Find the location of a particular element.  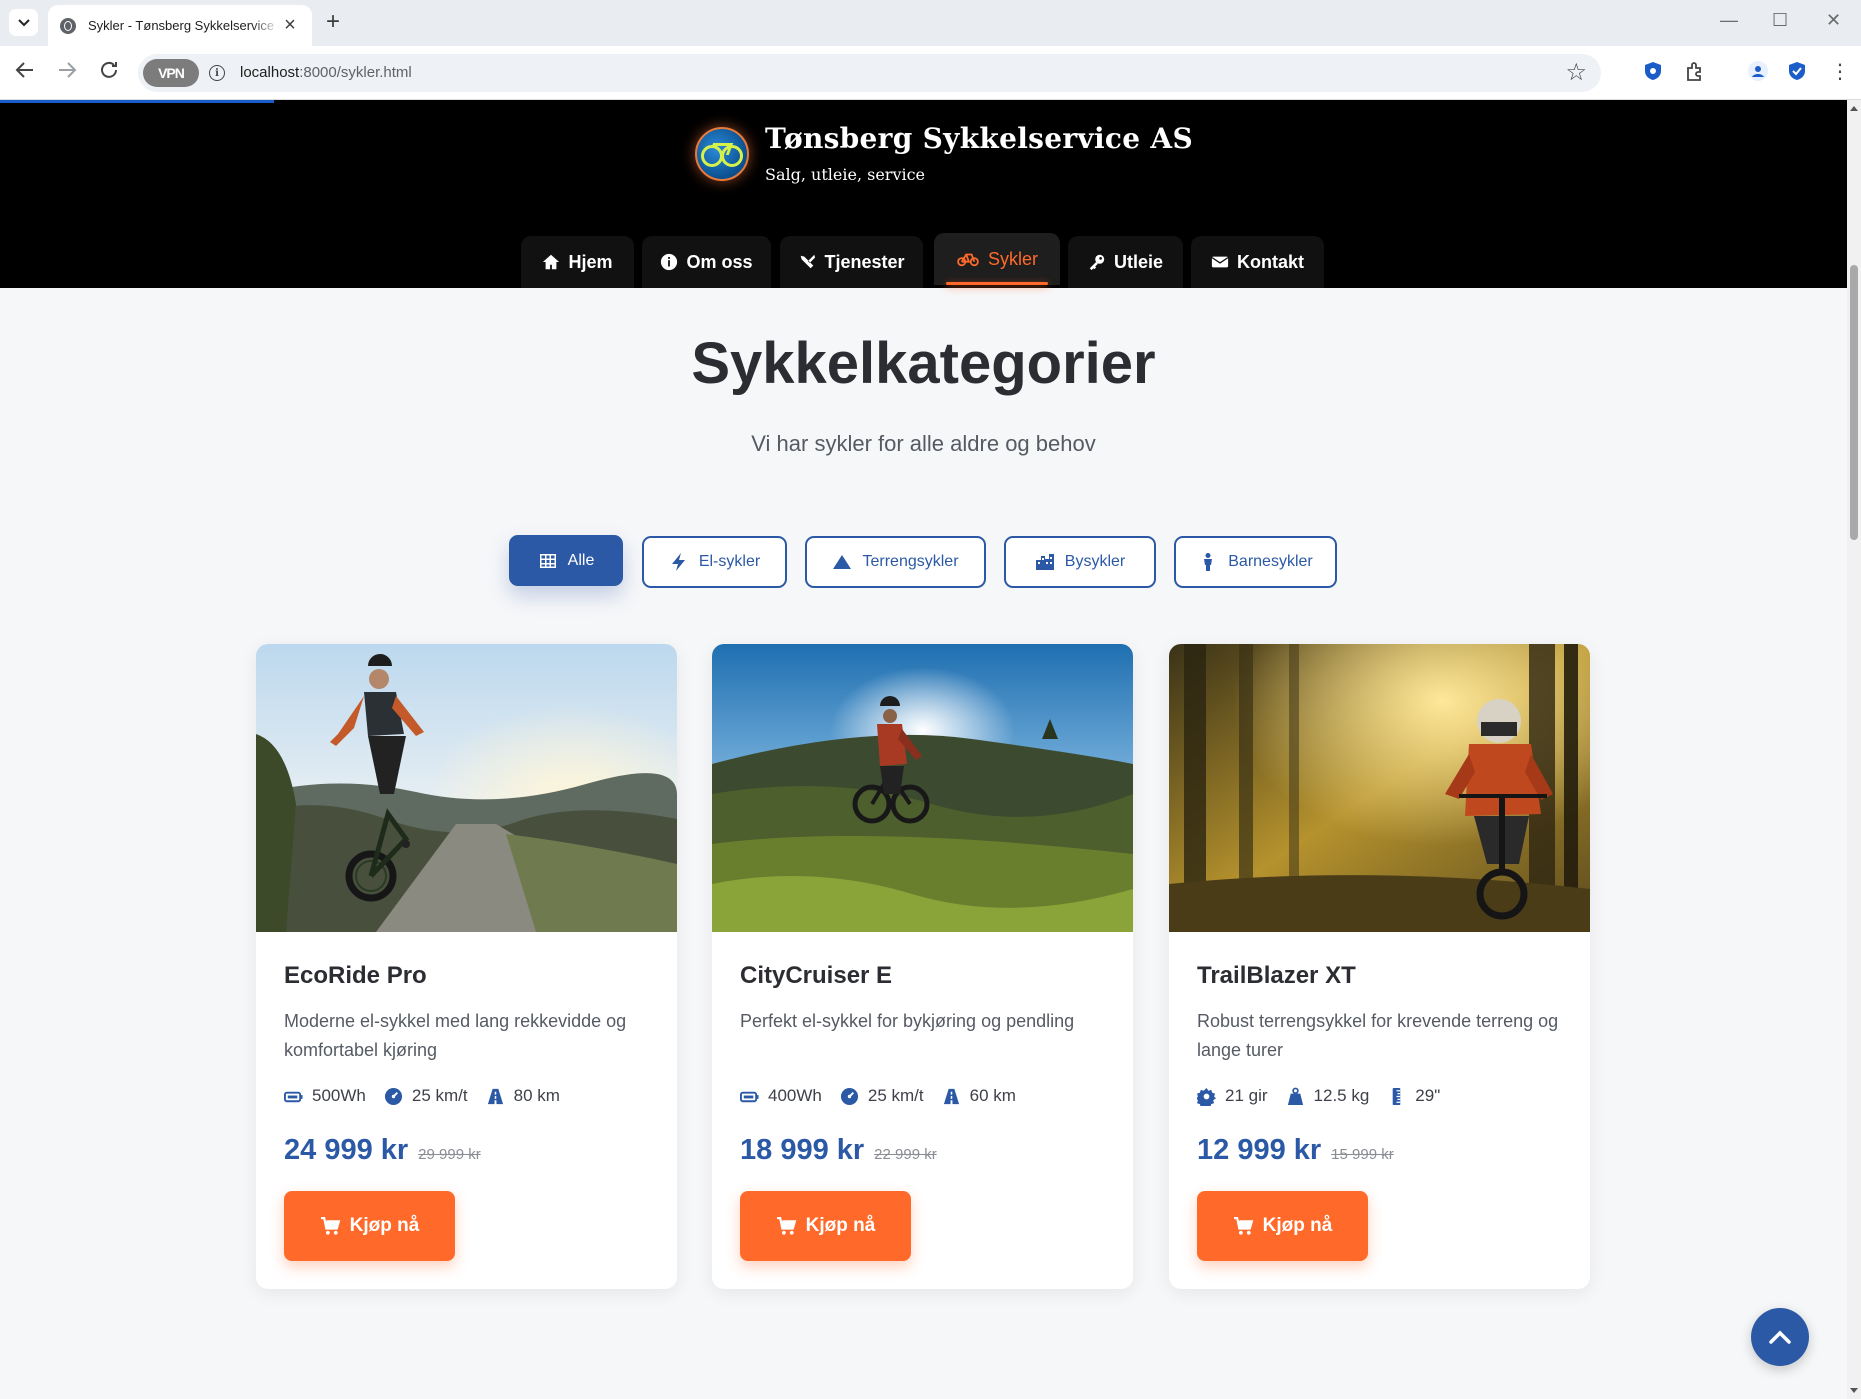

nav-kontakt: Kontakt is located at coordinates (1257, 262).